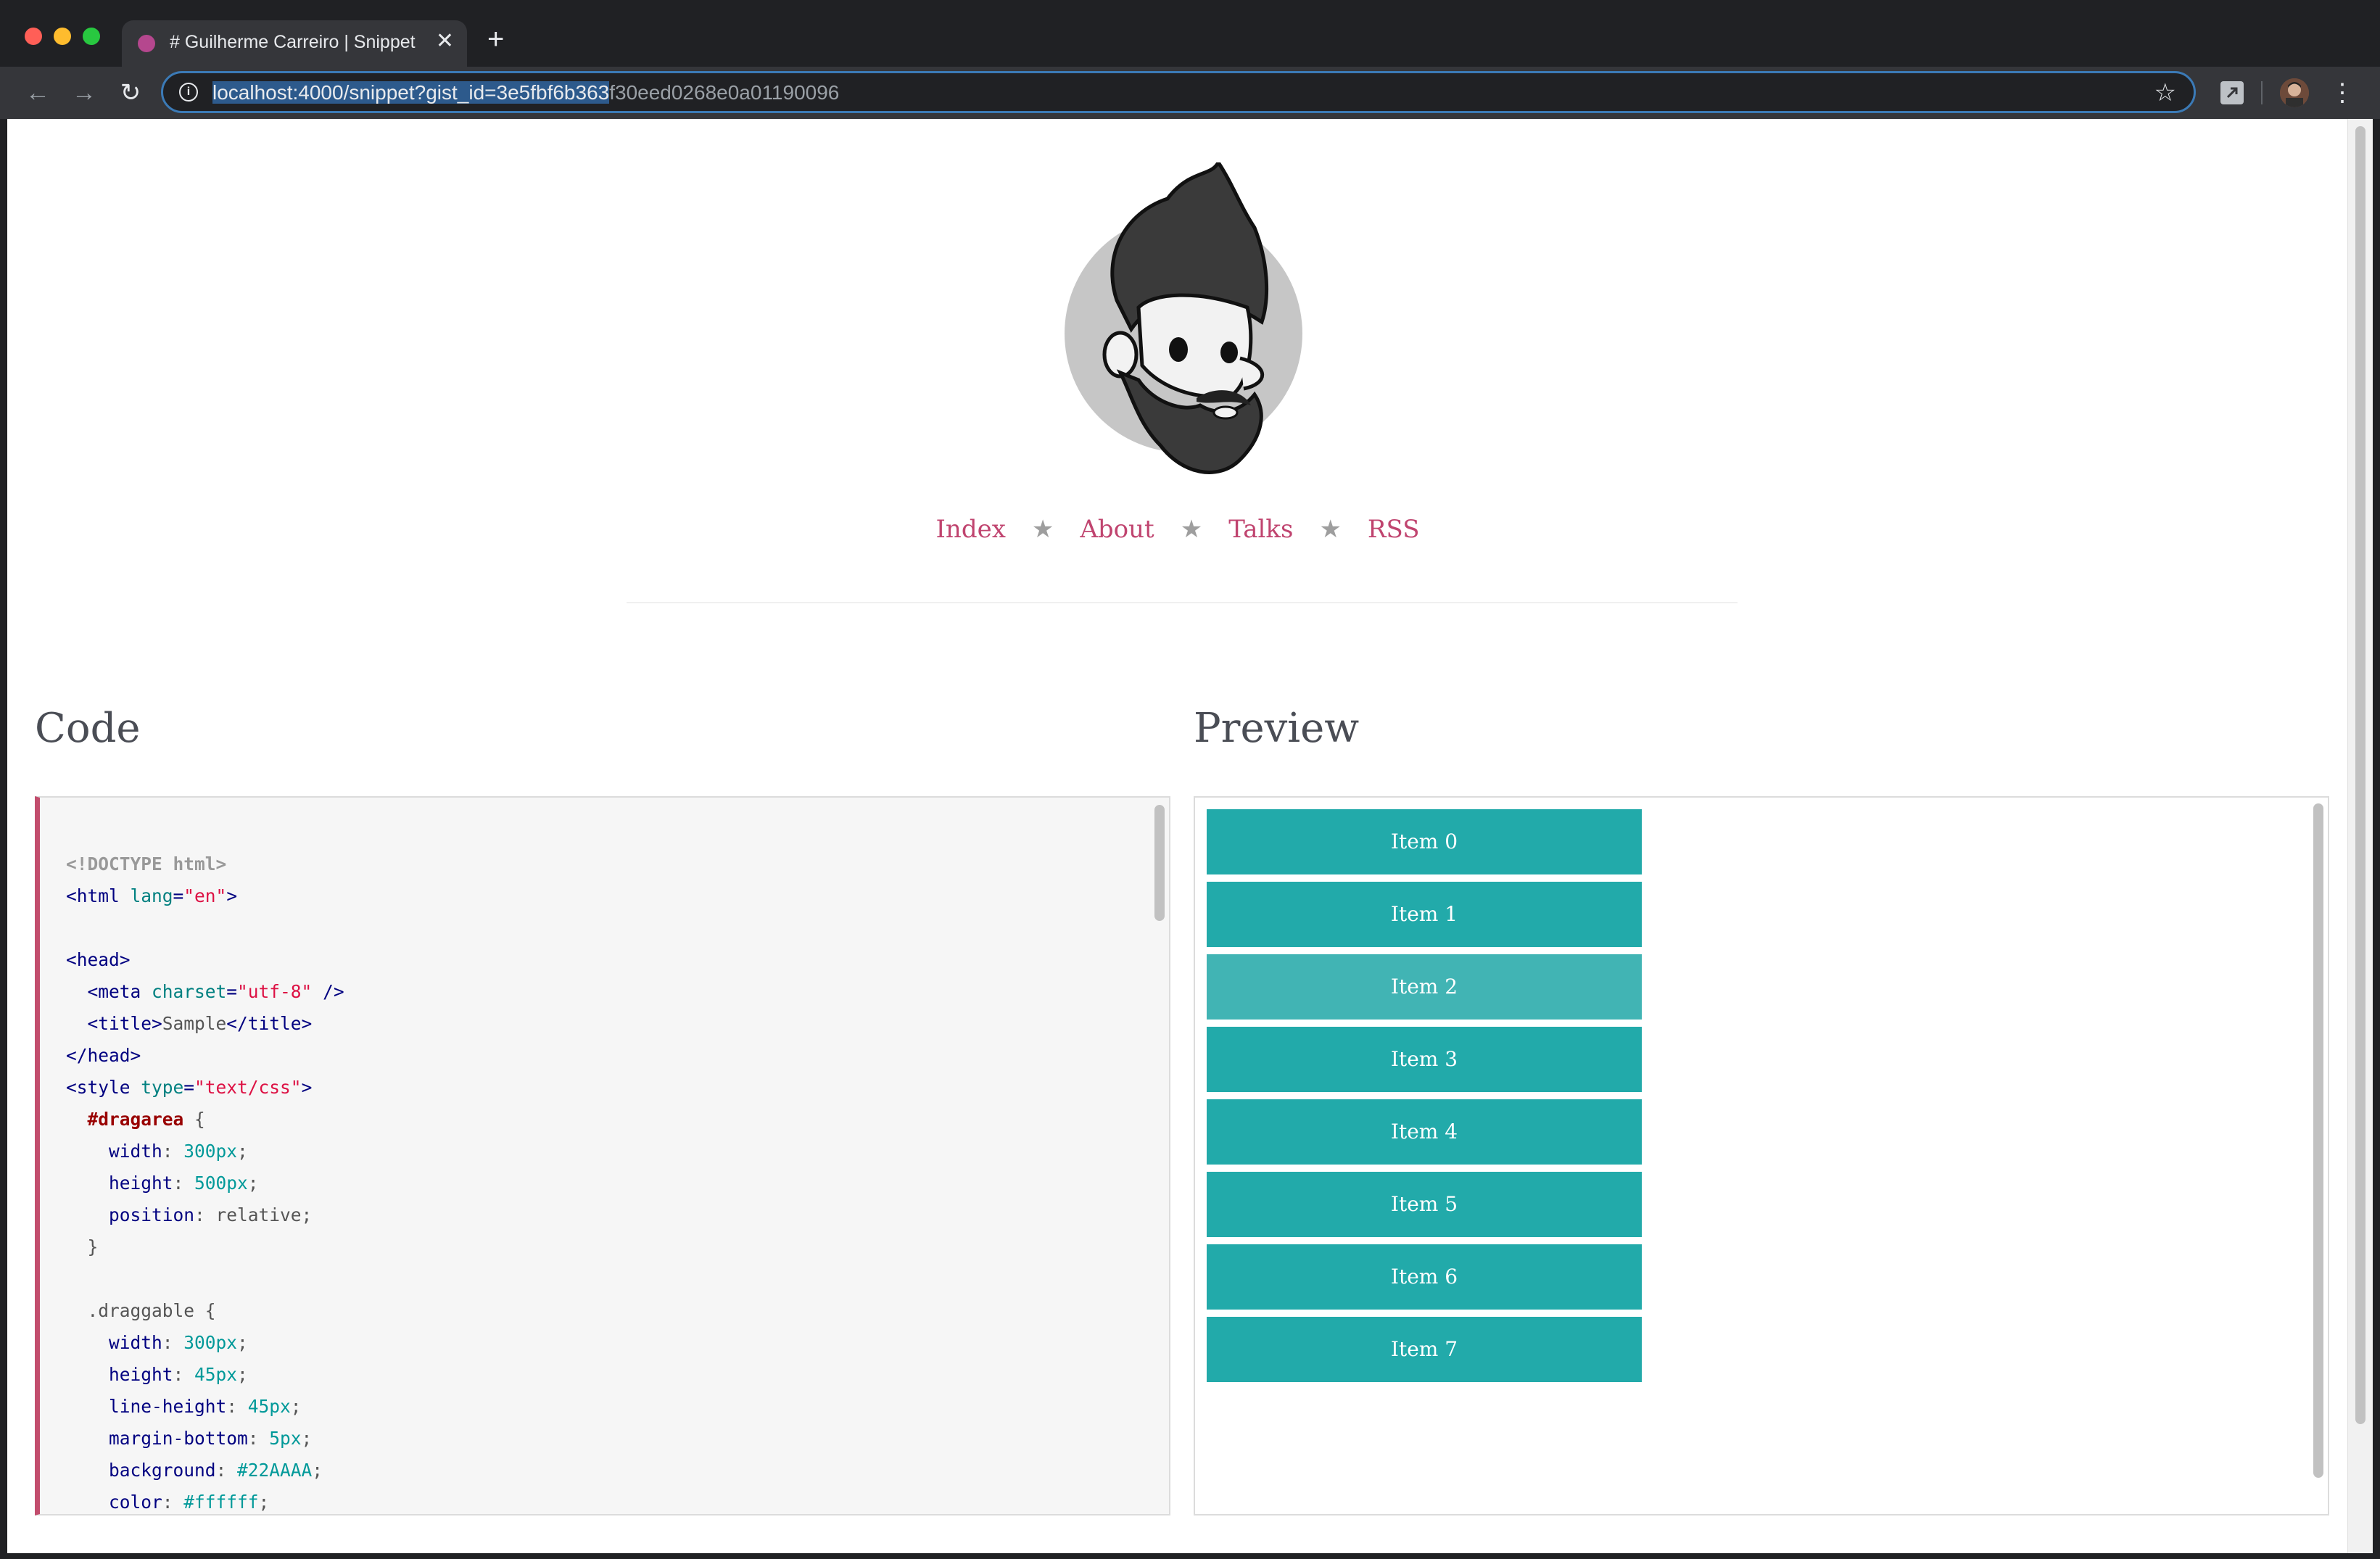 The width and height of the screenshot is (2380, 1559). I want to click on back-arrow-icon: ←, so click(38, 93).